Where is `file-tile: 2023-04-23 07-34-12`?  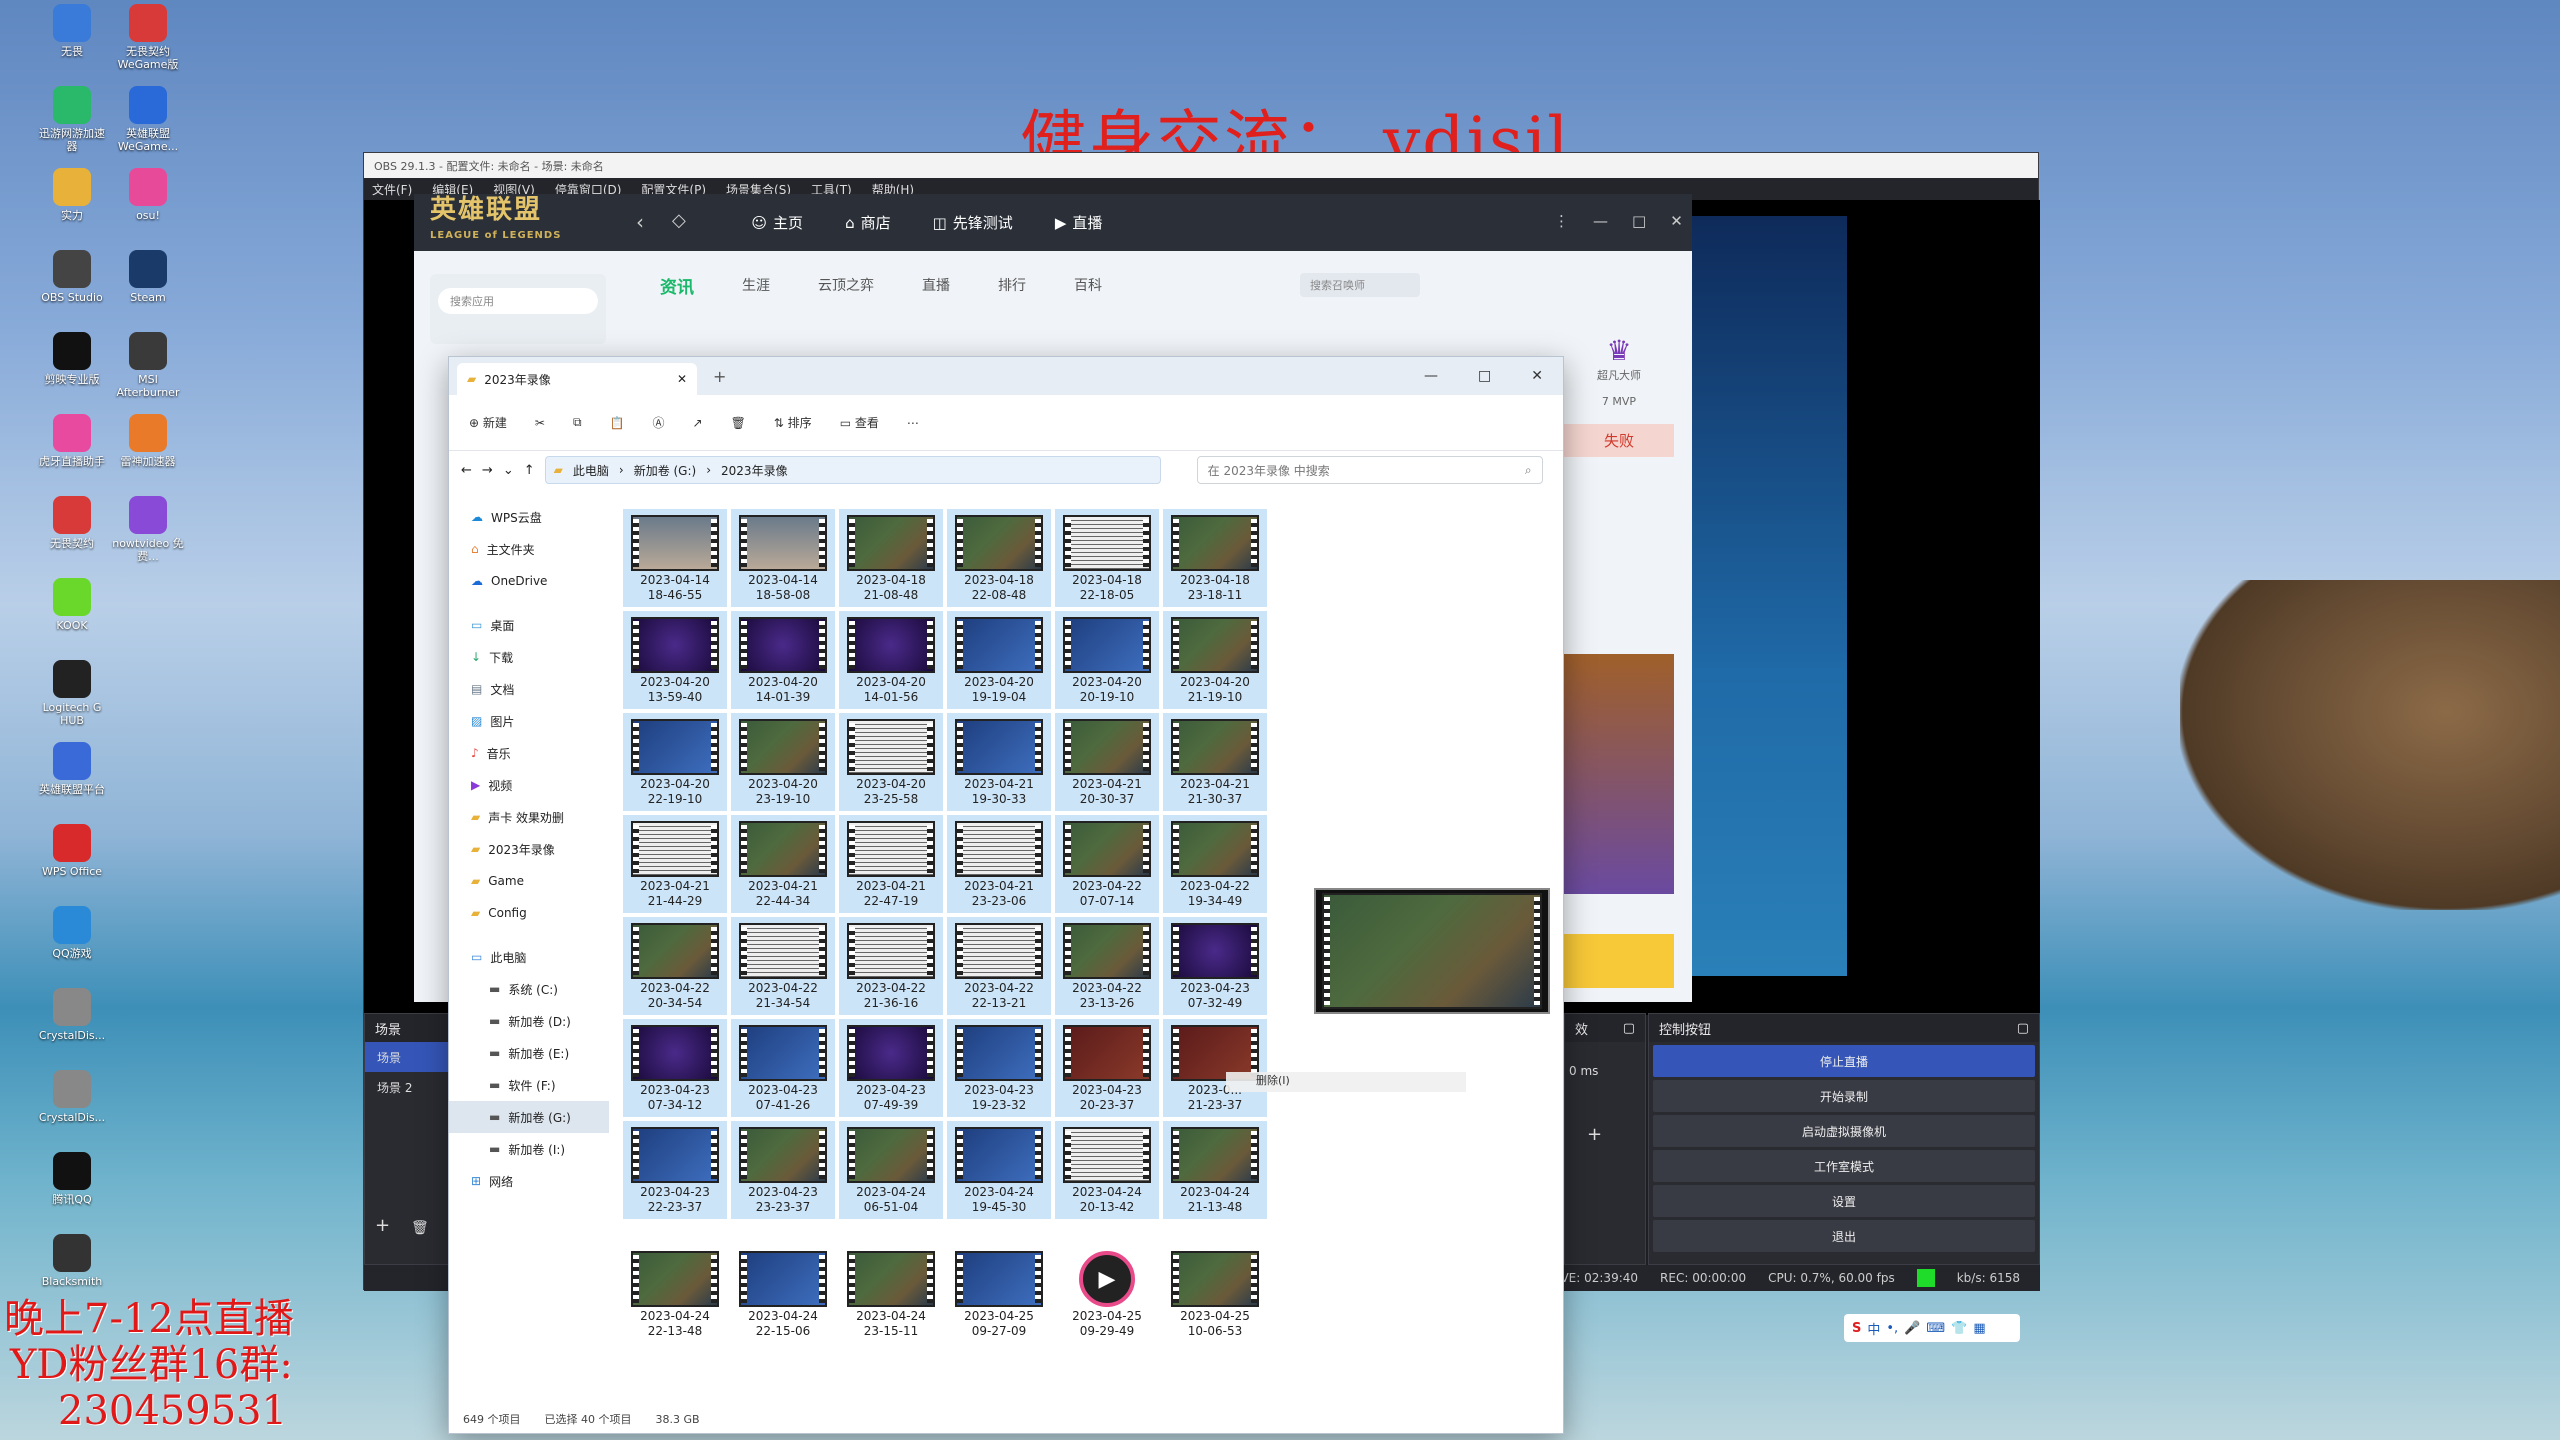 file-tile: 2023-04-23 07-34-12 is located at coordinates (675, 1068).